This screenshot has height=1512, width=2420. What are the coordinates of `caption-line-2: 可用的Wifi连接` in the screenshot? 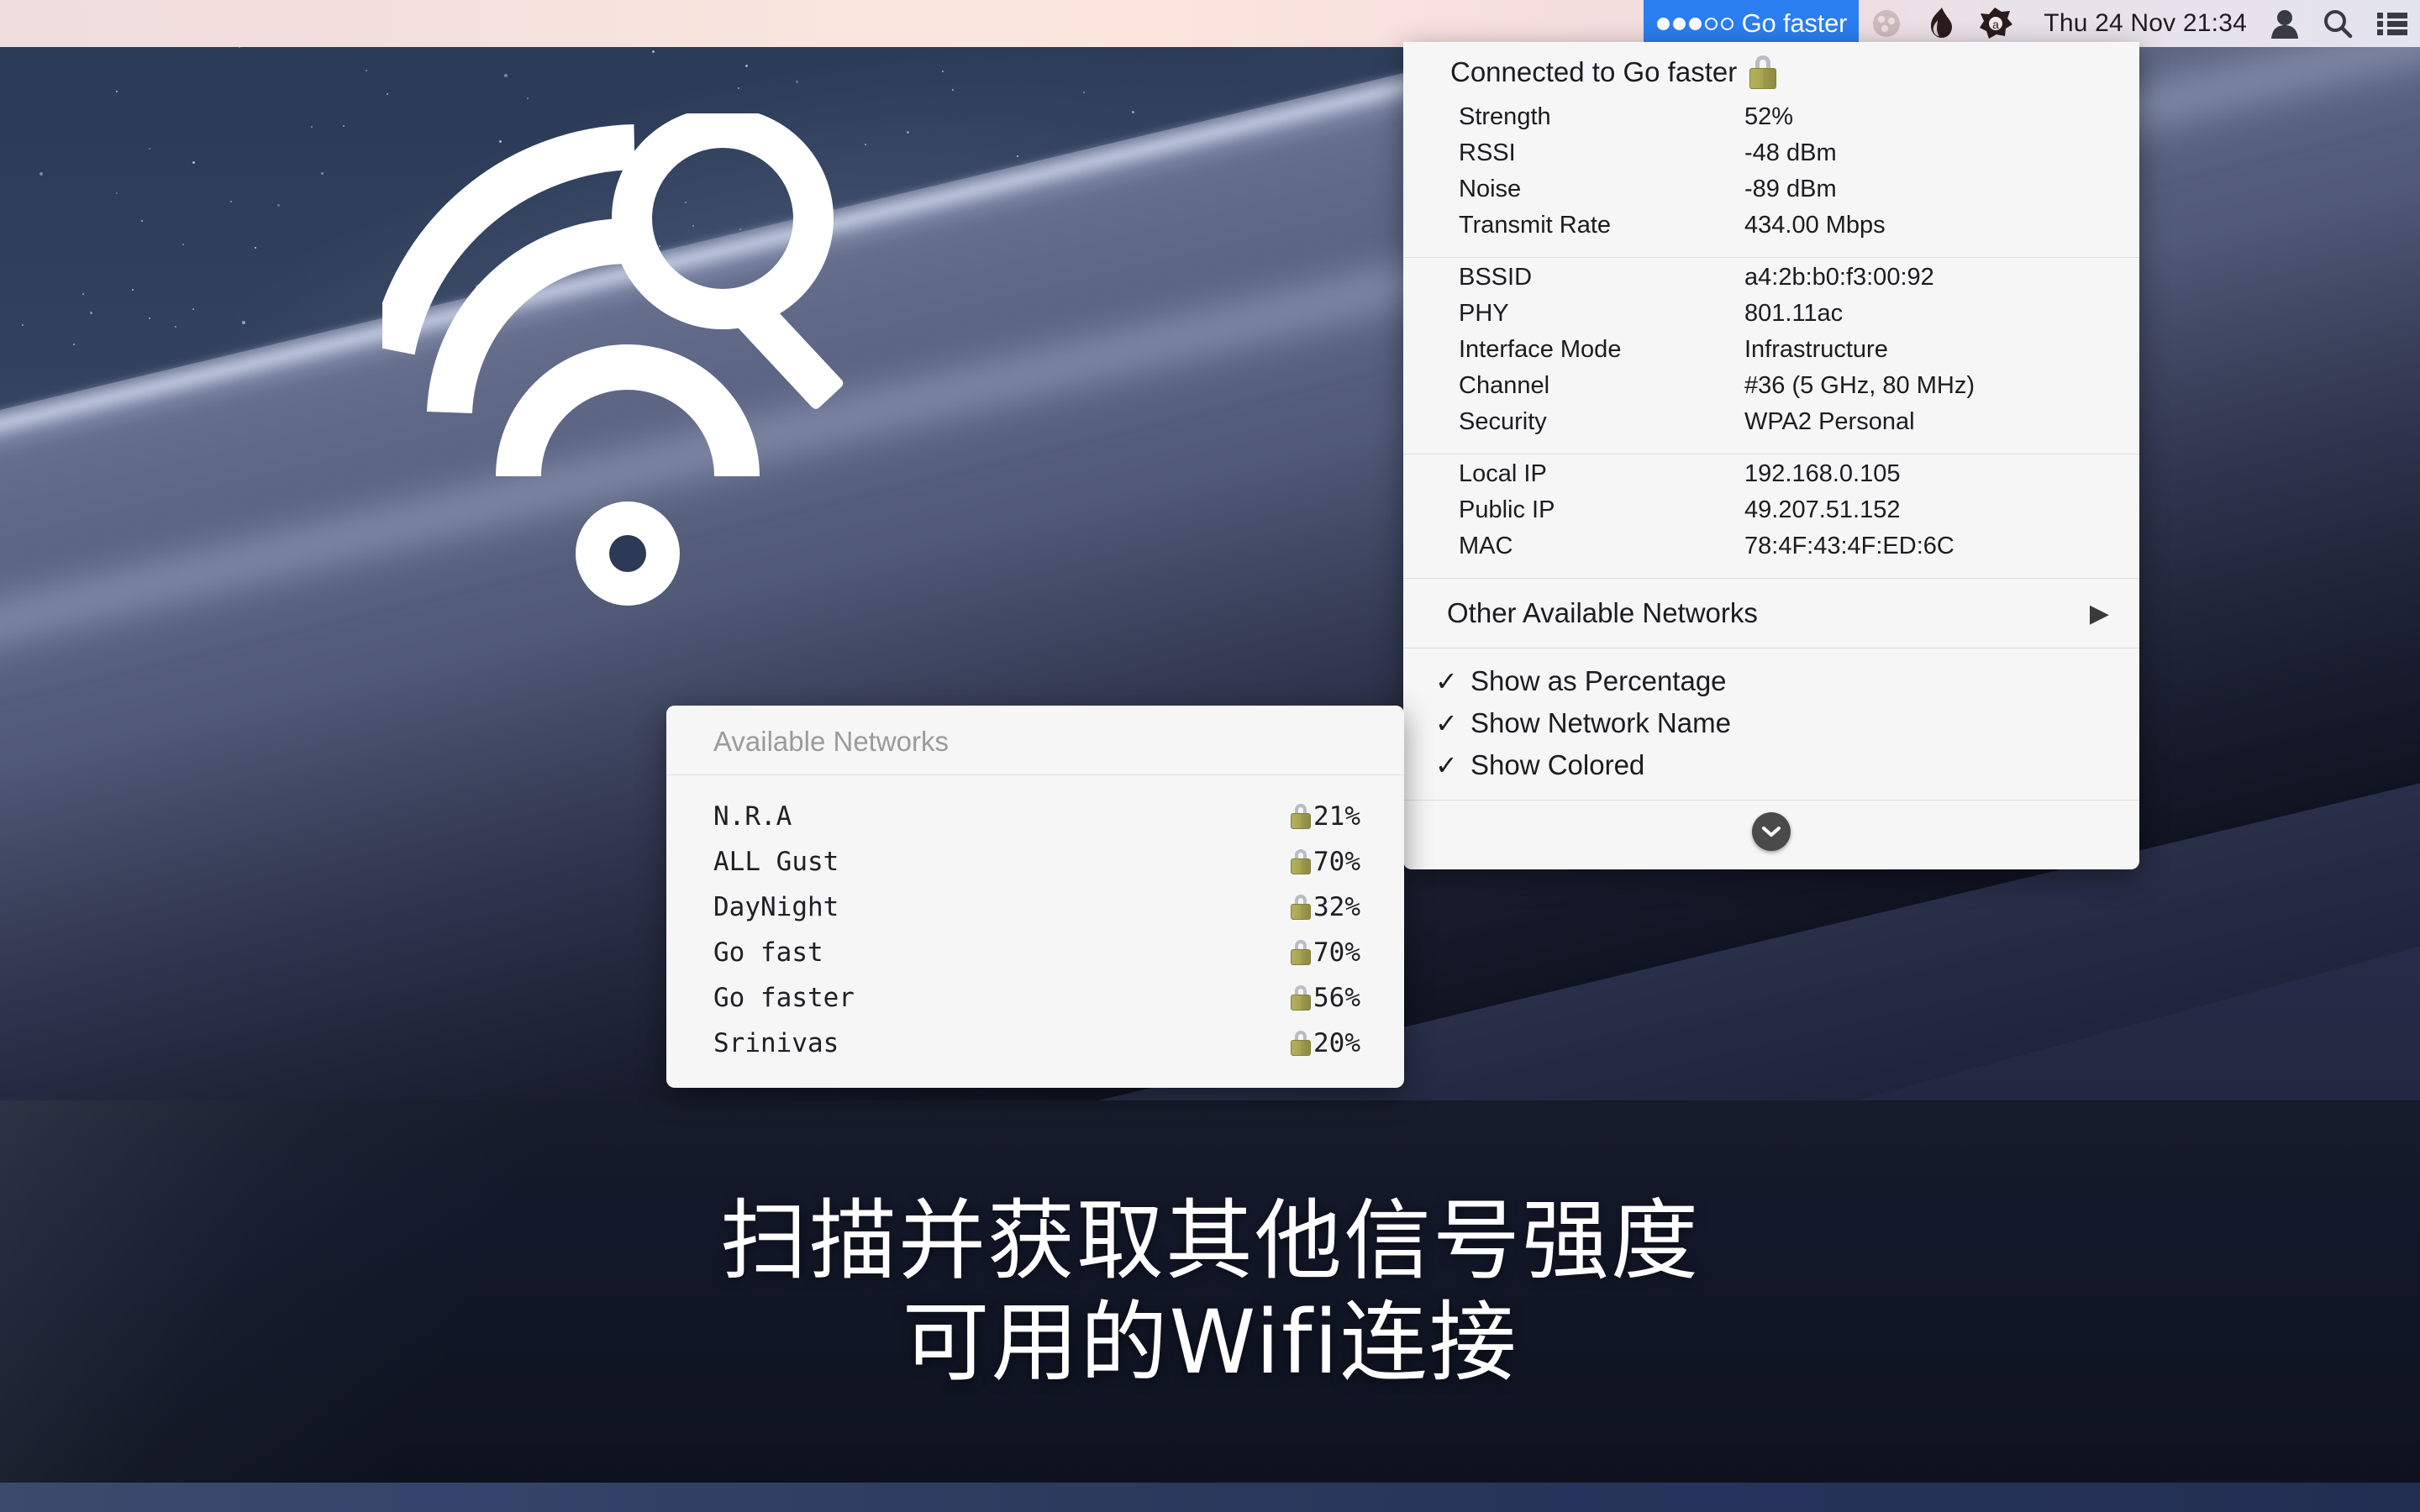 It's located at (1210, 1342).